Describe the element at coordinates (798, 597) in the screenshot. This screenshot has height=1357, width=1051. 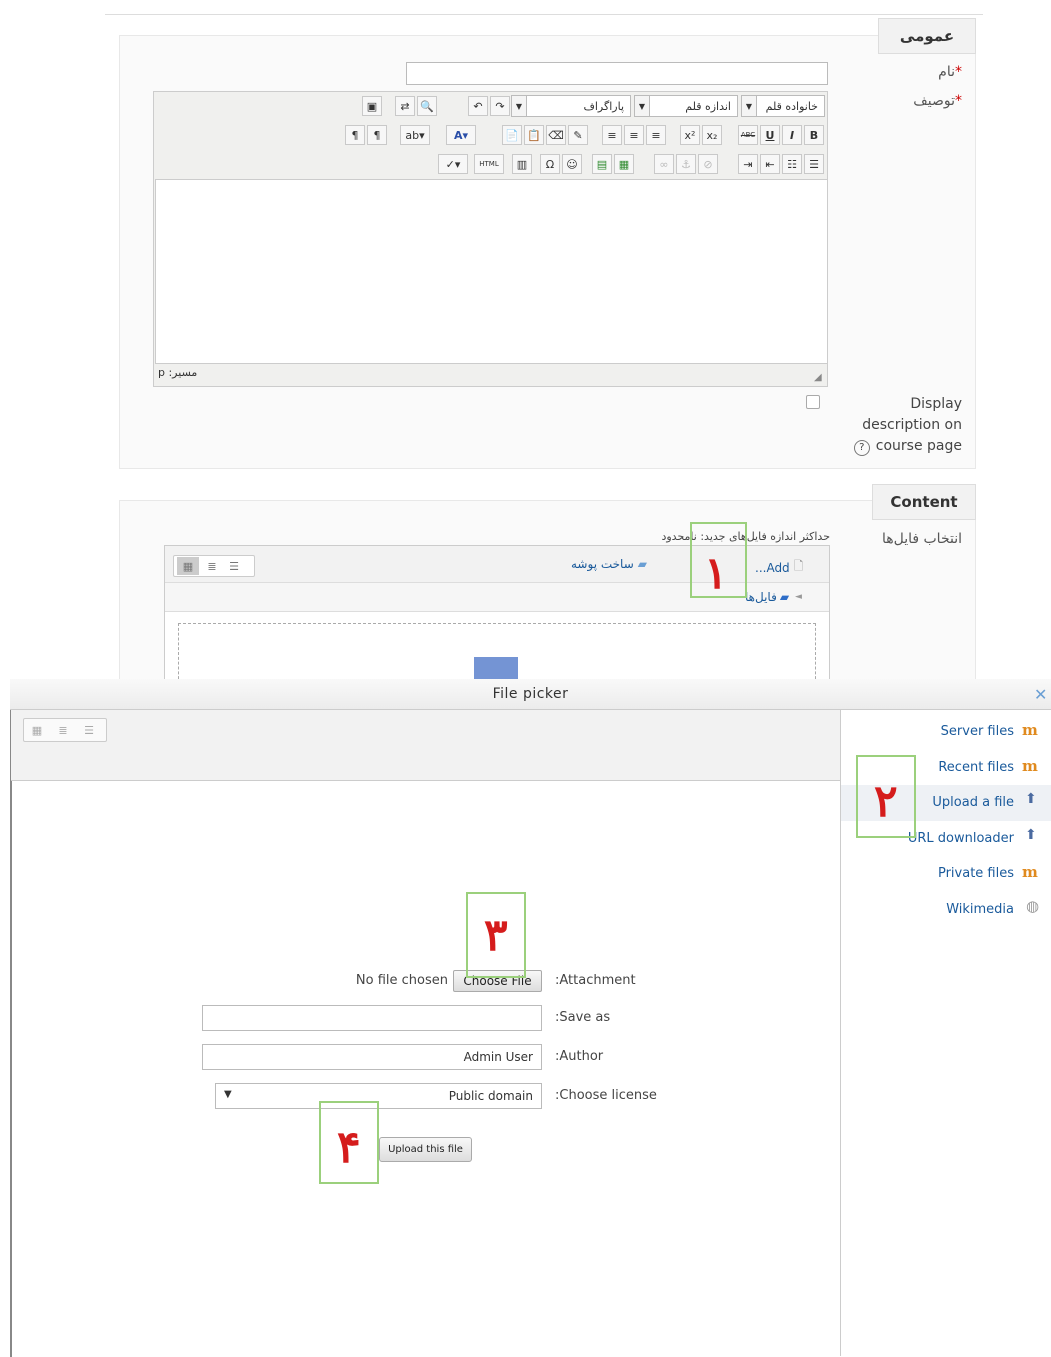
I see `triangle-left-icon: ◄` at that location.